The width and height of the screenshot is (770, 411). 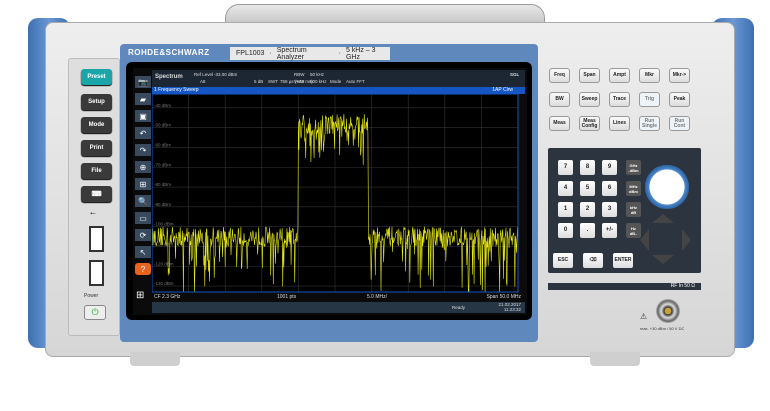 What do you see at coordinates (96, 102) in the screenshot?
I see `setup-button: Setup` at bounding box center [96, 102].